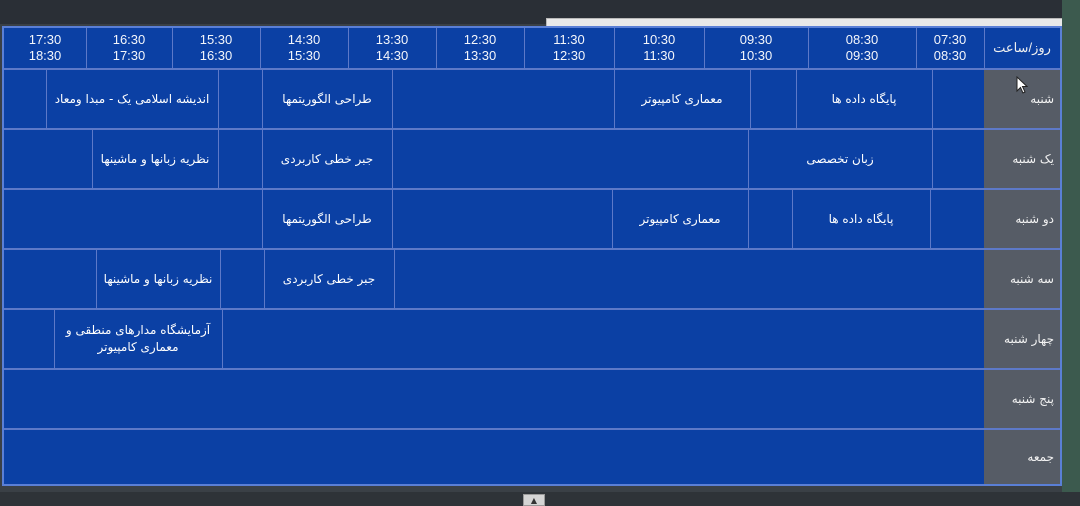 The height and width of the screenshot is (506, 1080). I want to click on day-row-label: سه شنبه, so click(1022, 279).